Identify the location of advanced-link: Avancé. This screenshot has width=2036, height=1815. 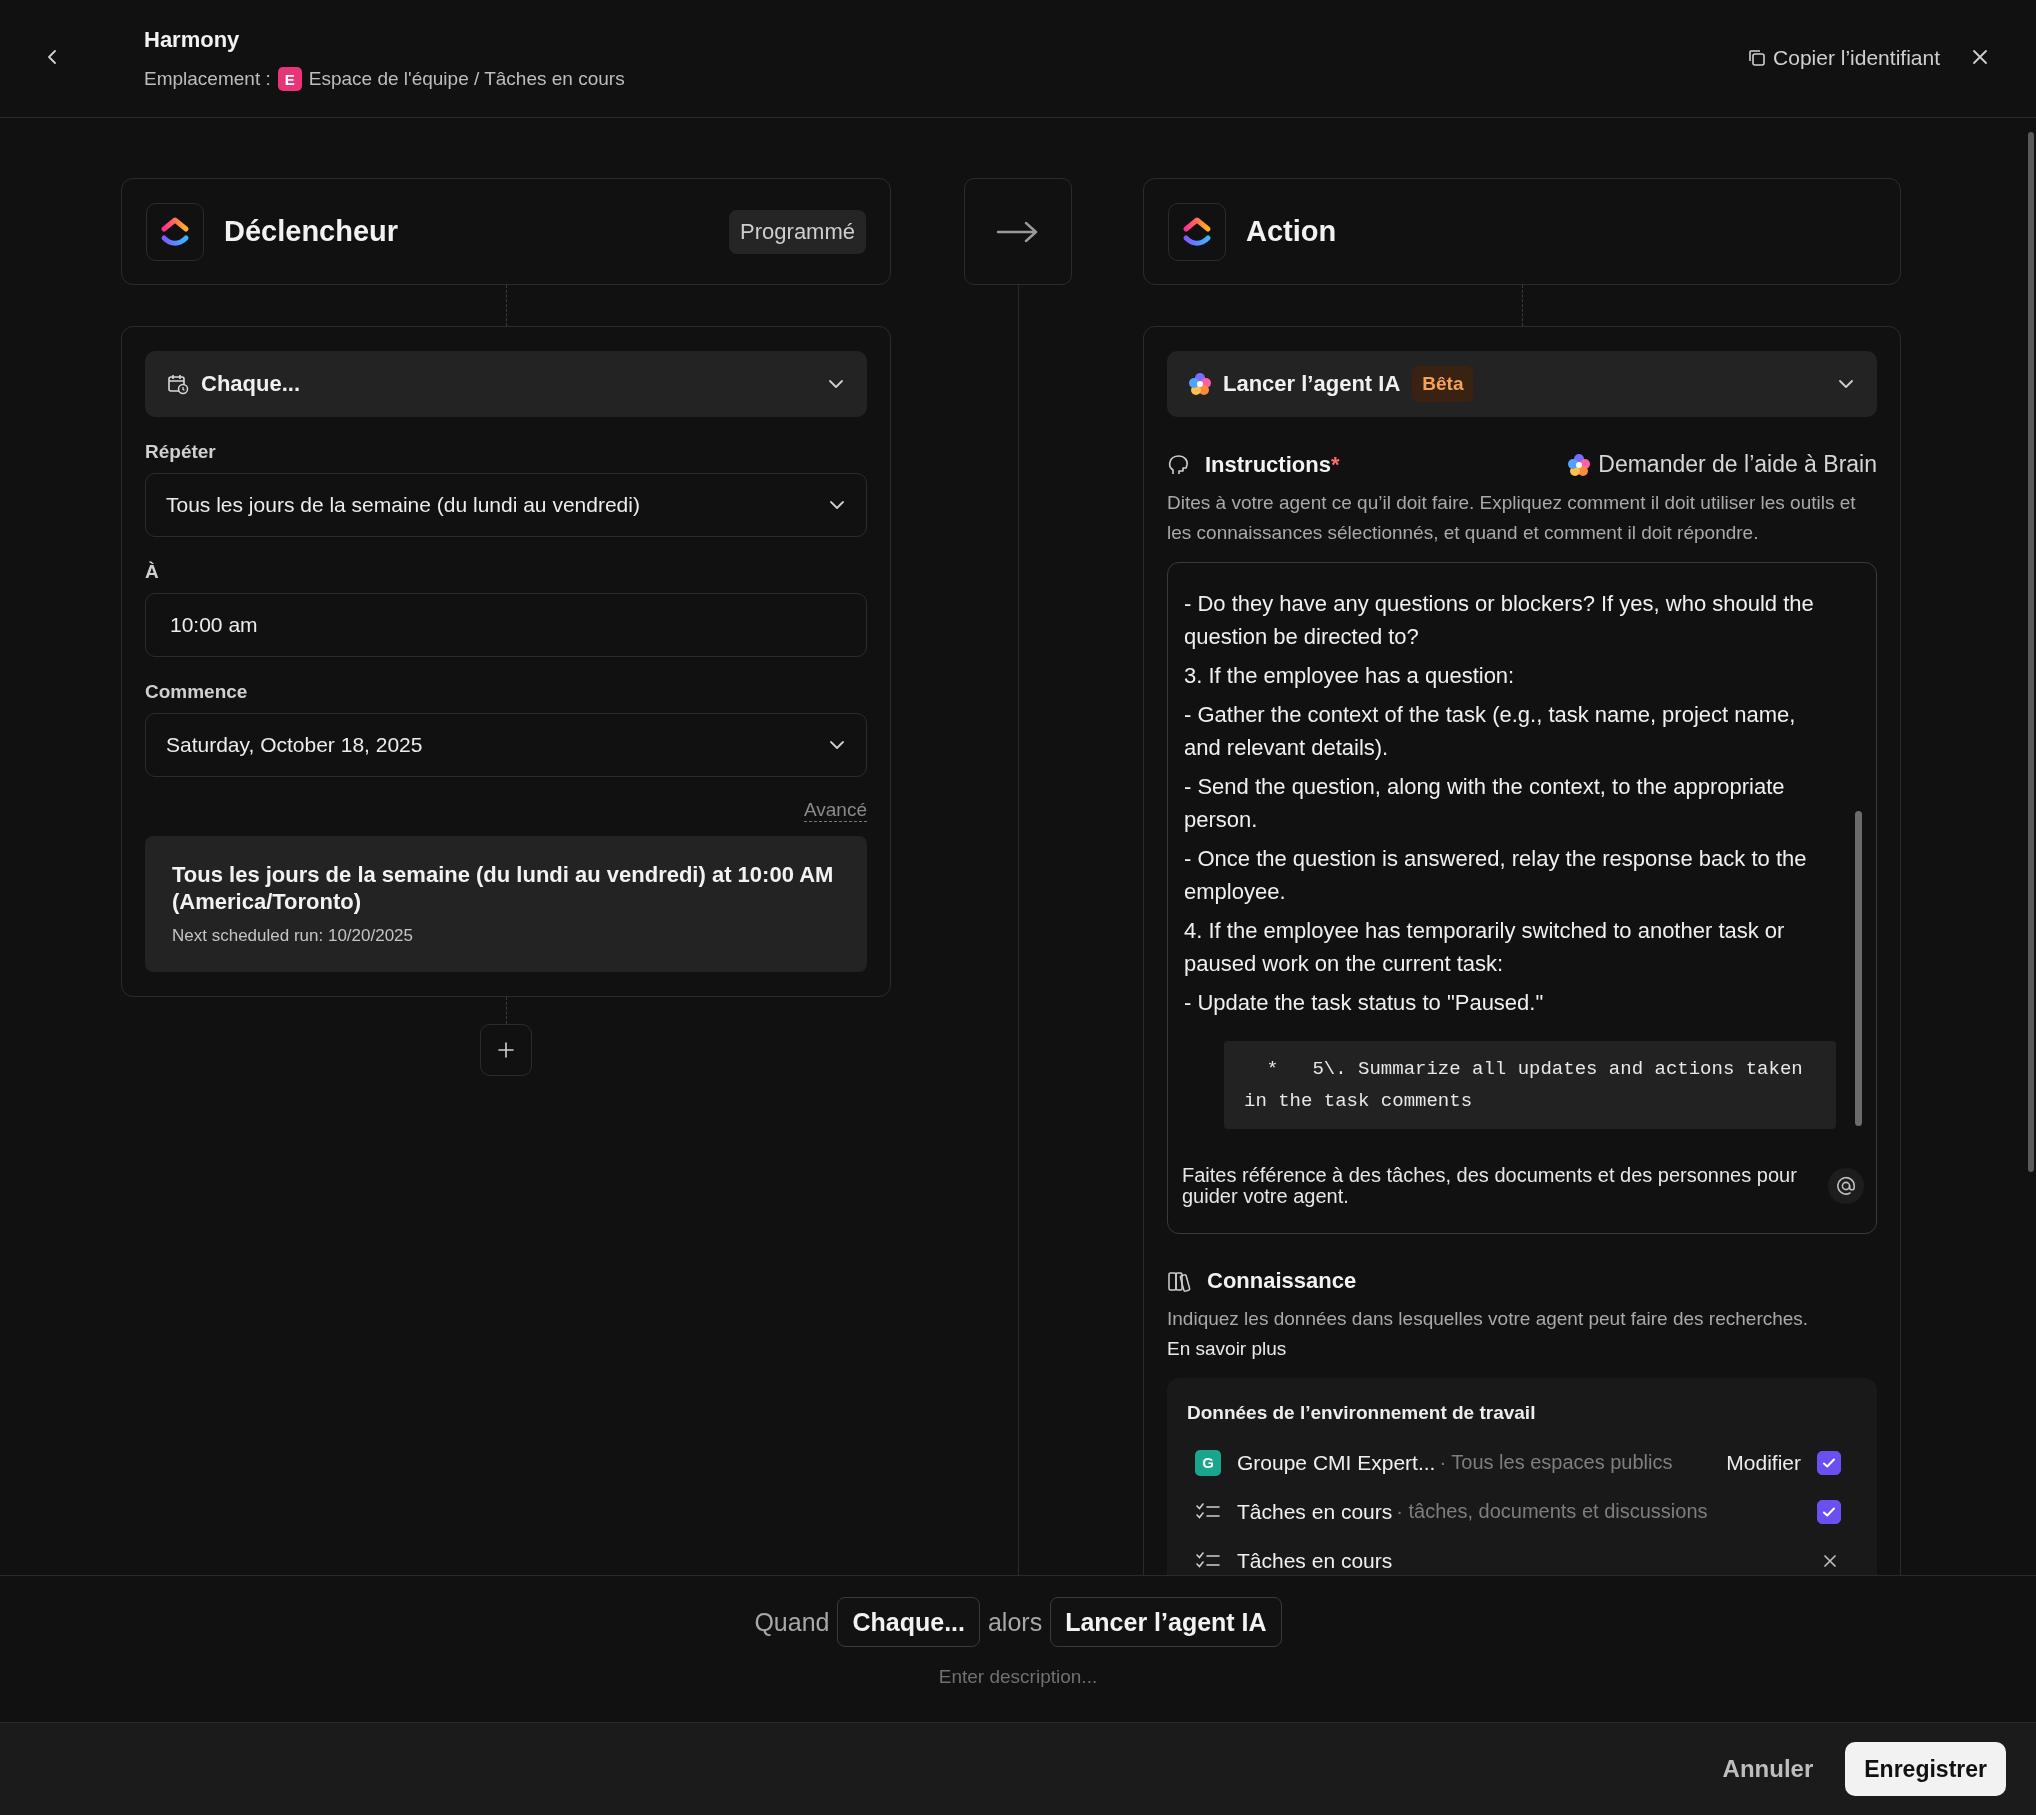
(835, 810).